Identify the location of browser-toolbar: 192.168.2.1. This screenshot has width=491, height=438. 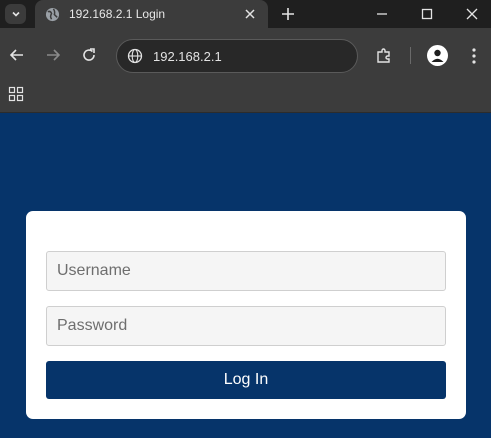
(245, 55).